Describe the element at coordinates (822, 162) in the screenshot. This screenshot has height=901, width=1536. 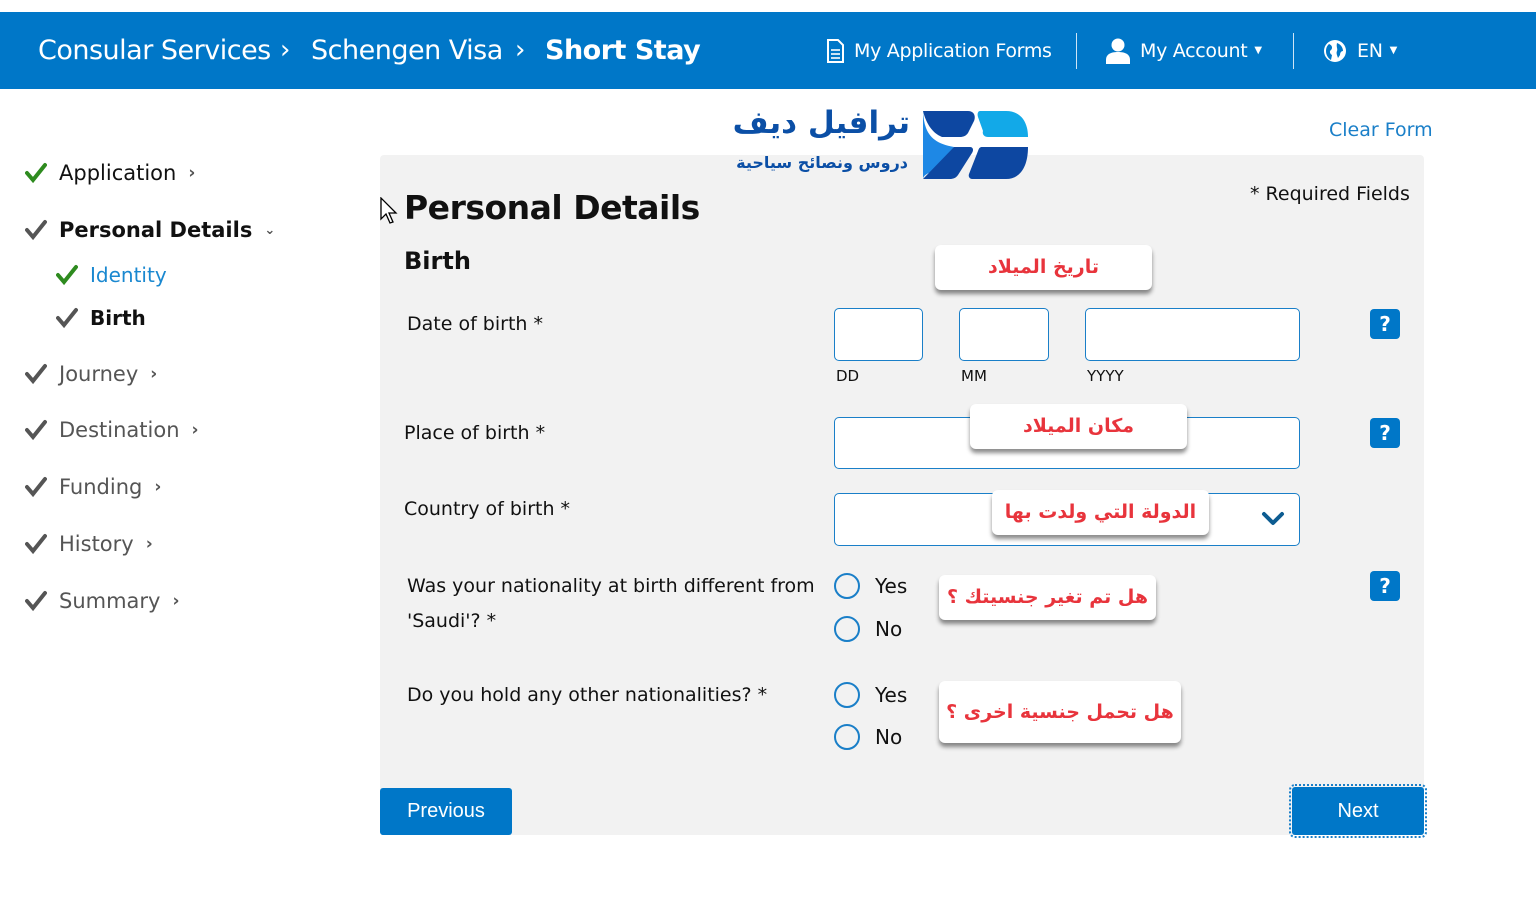
I see `logo-subtitle: دروس ونصائح سياحية` at that location.